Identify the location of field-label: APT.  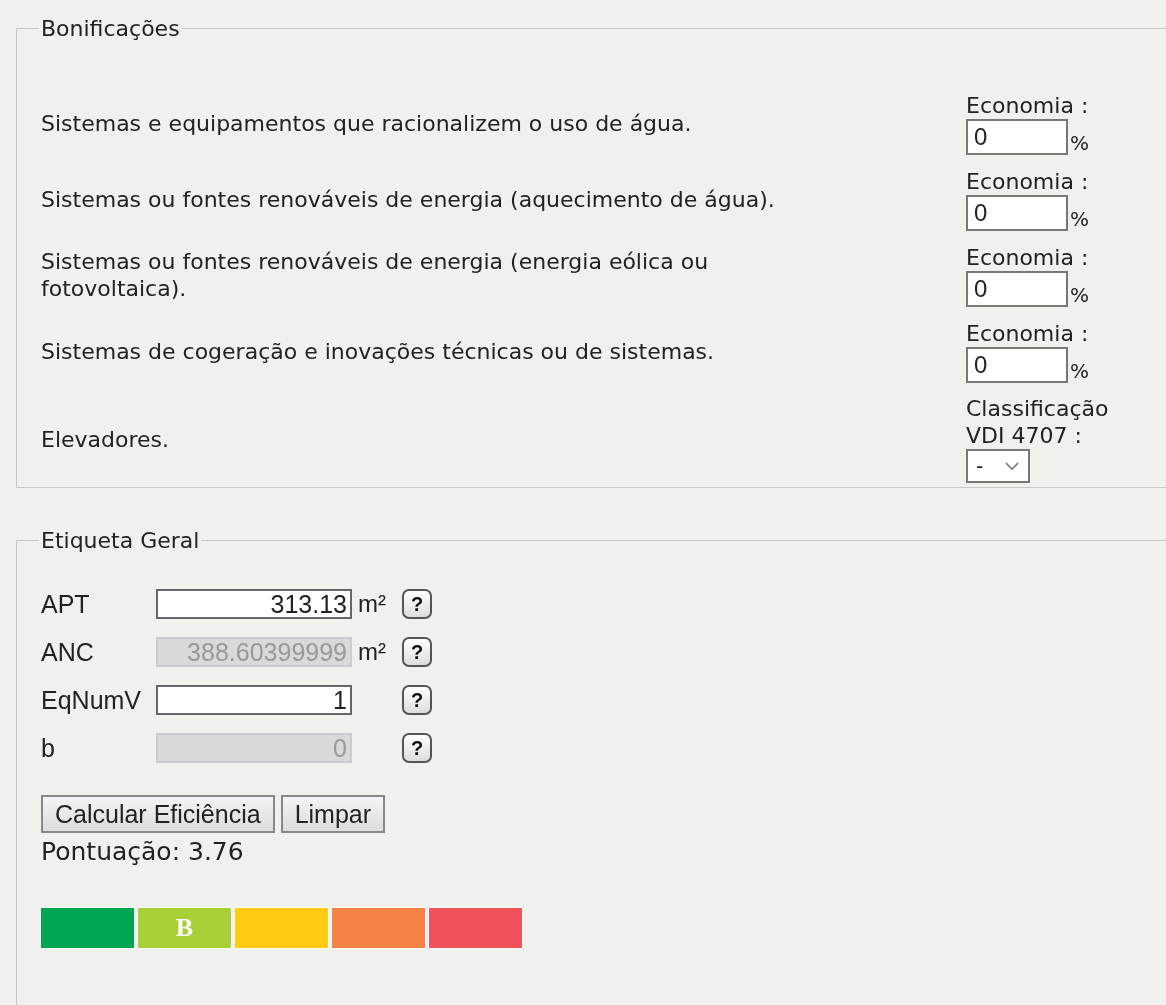
(66, 604).